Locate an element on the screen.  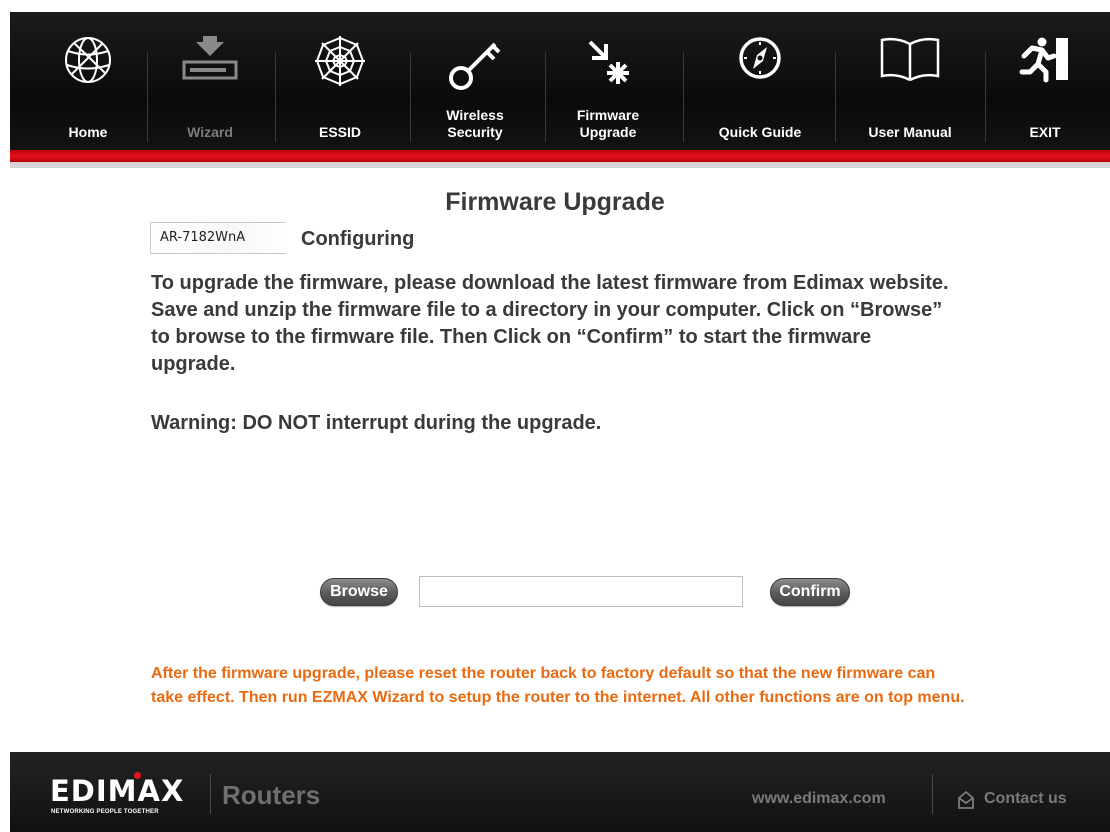
nav-item-wireless-security: Wireless Security is located at coordinates (475, 81).